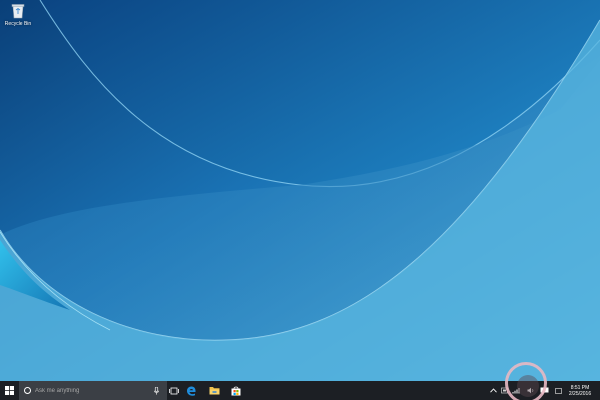  Describe the element at coordinates (156, 391) in the screenshot. I see `microphone-icon` at that location.